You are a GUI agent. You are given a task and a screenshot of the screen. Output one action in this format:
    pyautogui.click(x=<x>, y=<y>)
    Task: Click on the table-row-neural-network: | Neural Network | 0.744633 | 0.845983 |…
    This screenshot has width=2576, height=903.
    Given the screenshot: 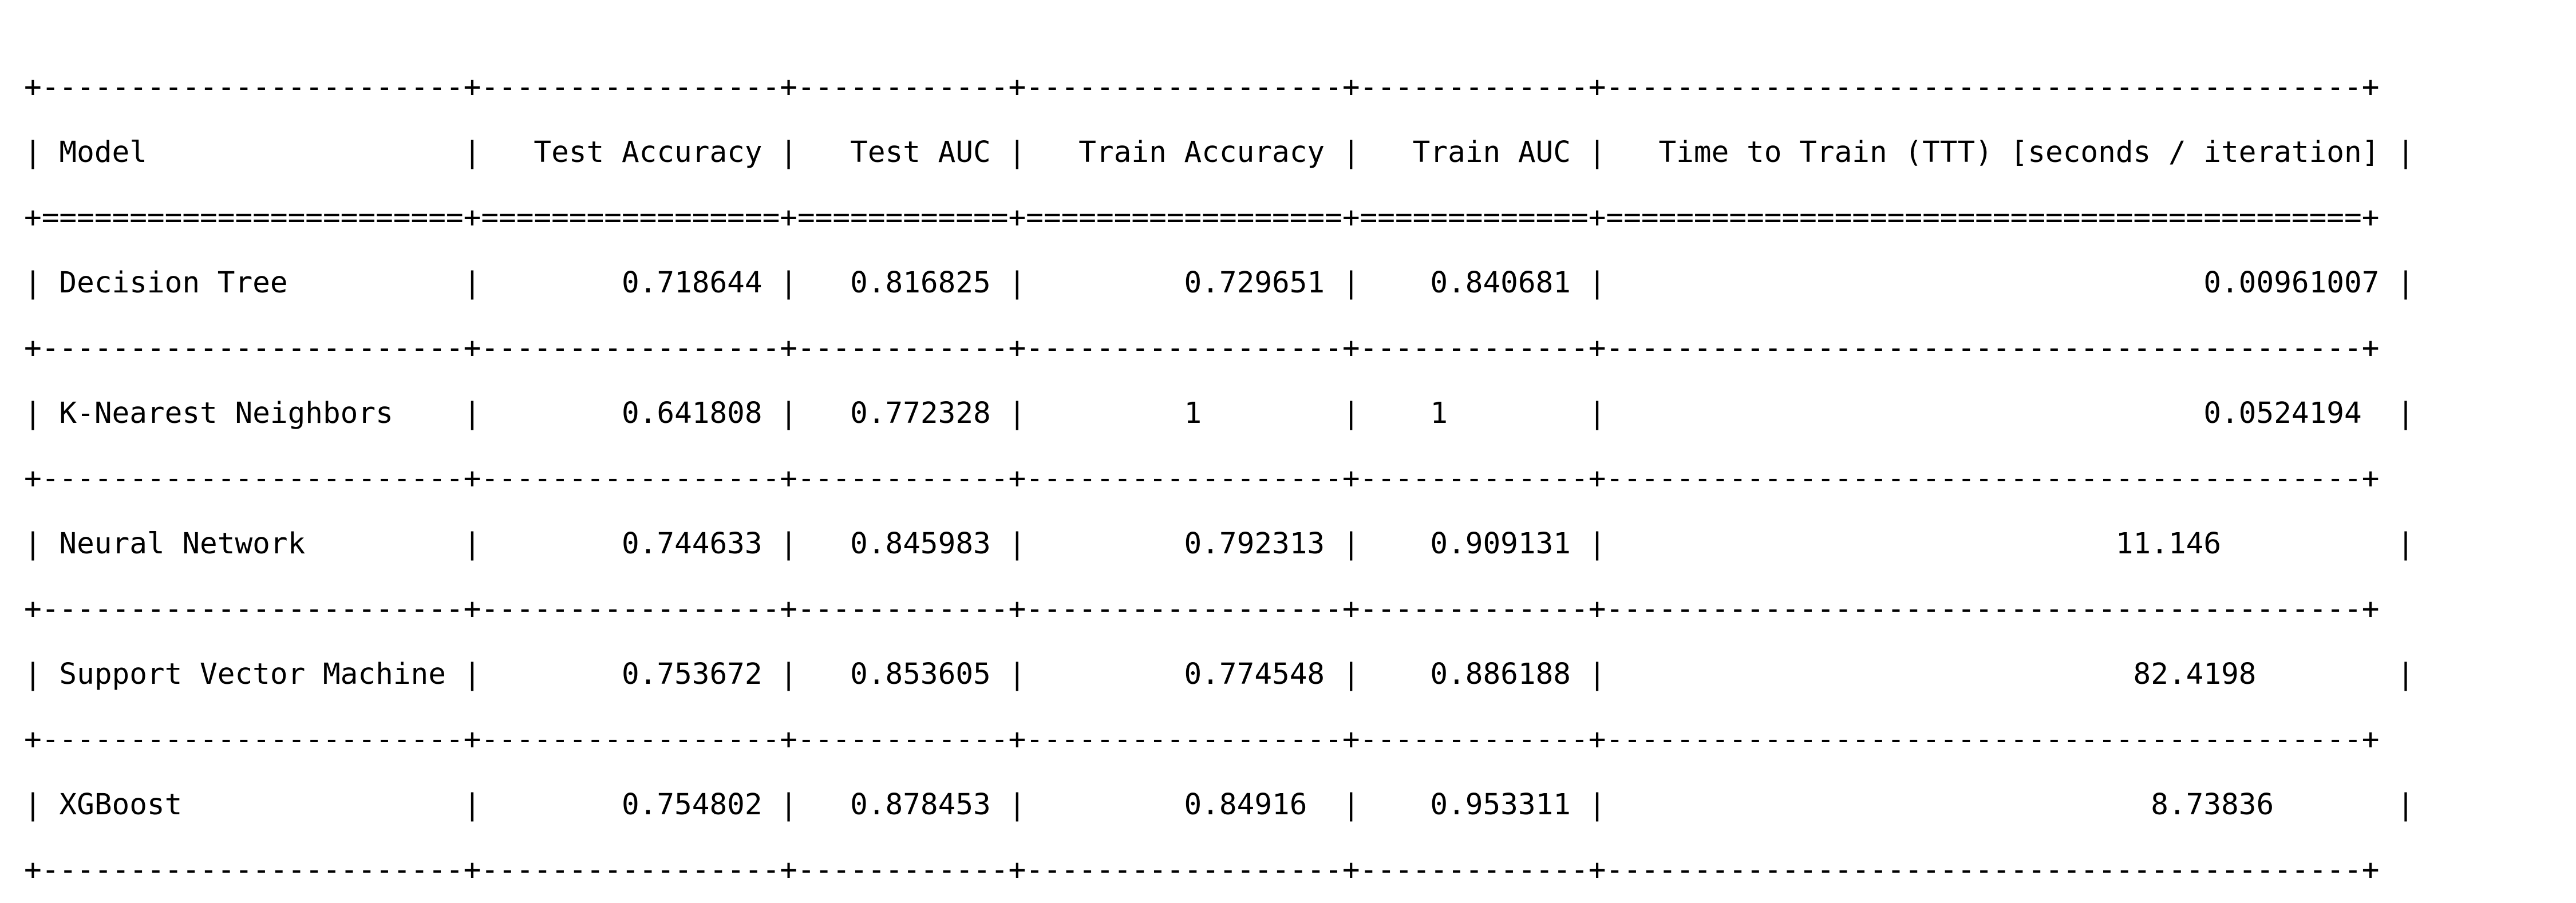 What is the action you would take?
    pyautogui.click(x=1219, y=544)
    